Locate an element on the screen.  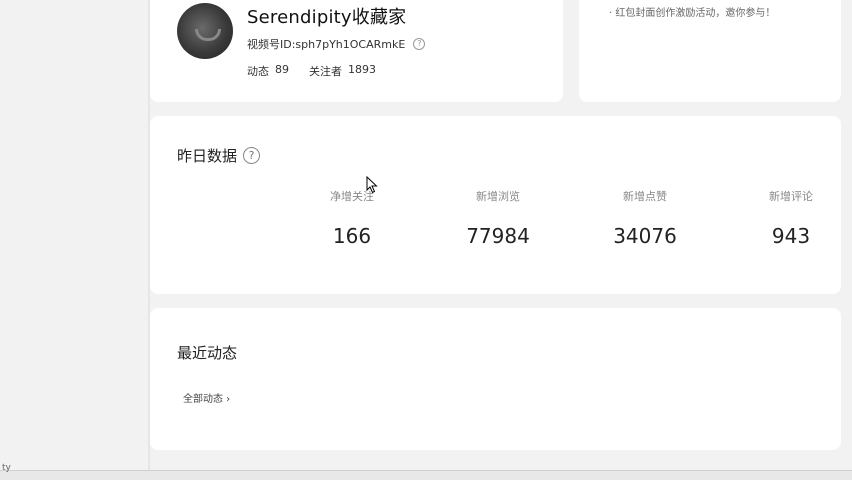
followers-label: 关注者 is located at coordinates (325, 71).